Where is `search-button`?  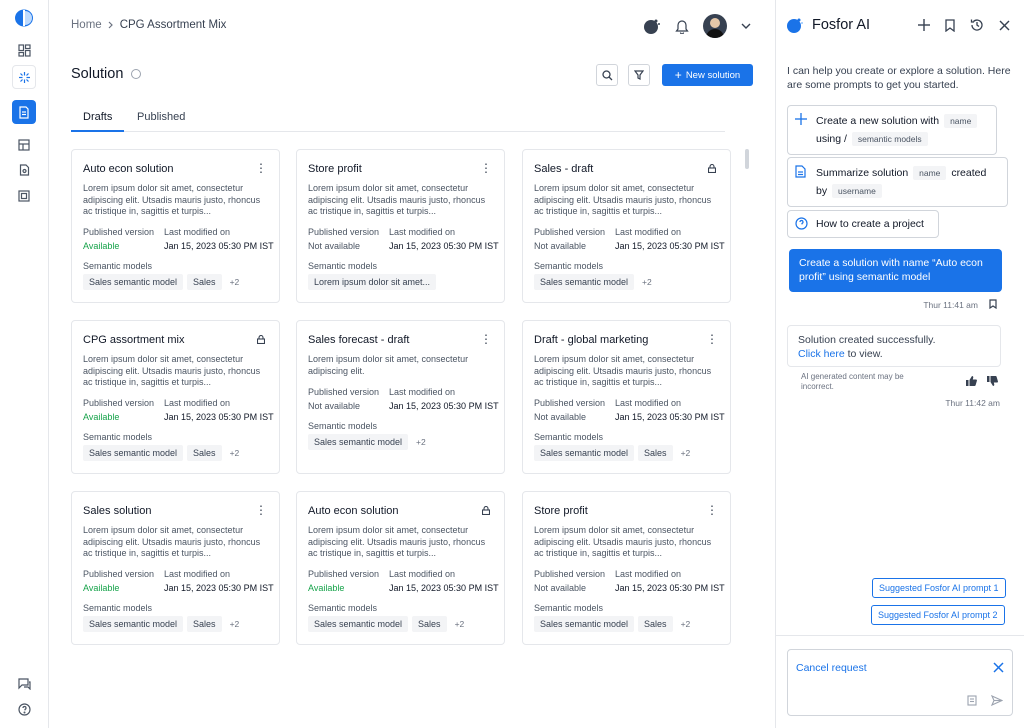
search-button is located at coordinates (607, 75).